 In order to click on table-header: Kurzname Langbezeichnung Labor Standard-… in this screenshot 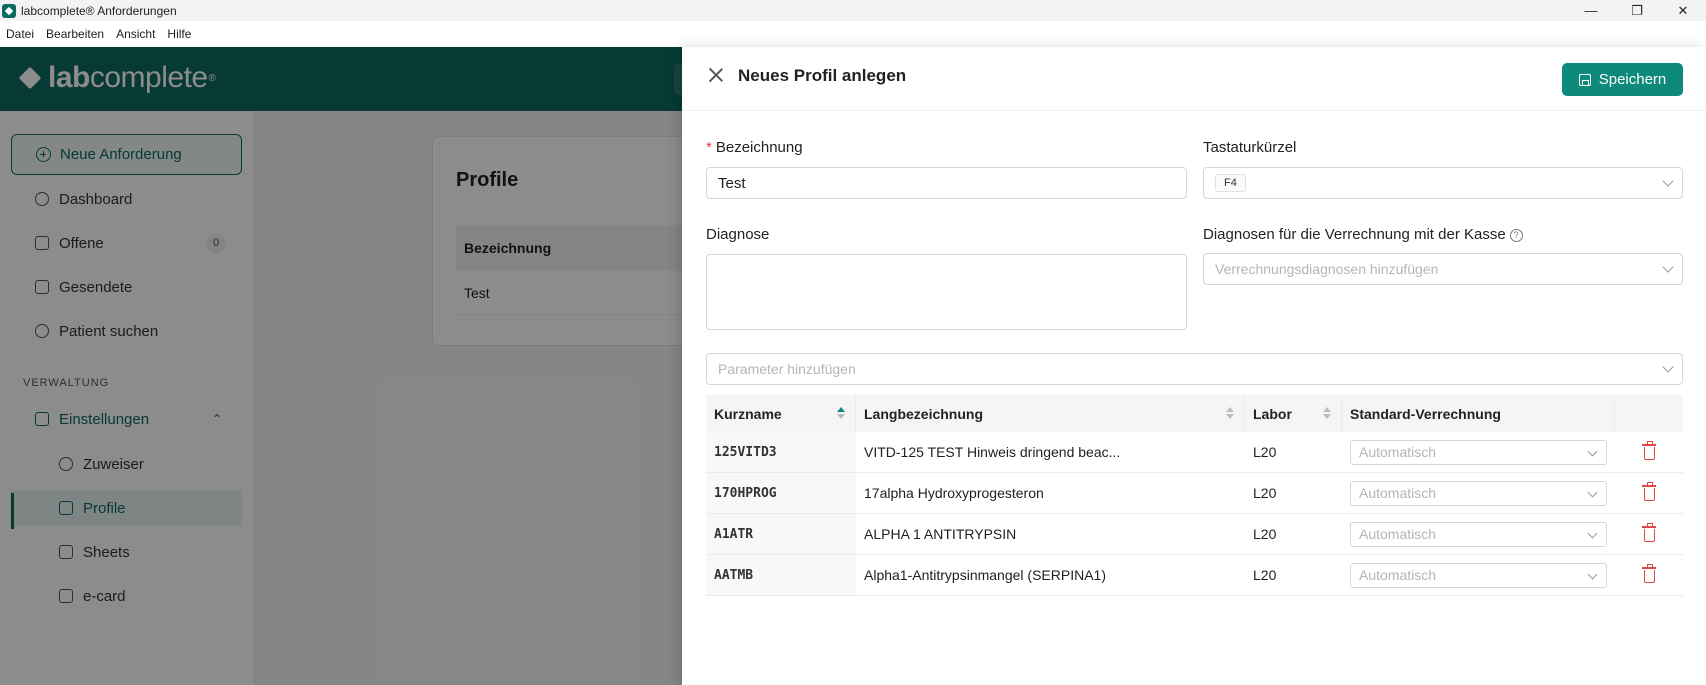, I will do `click(1194, 413)`.